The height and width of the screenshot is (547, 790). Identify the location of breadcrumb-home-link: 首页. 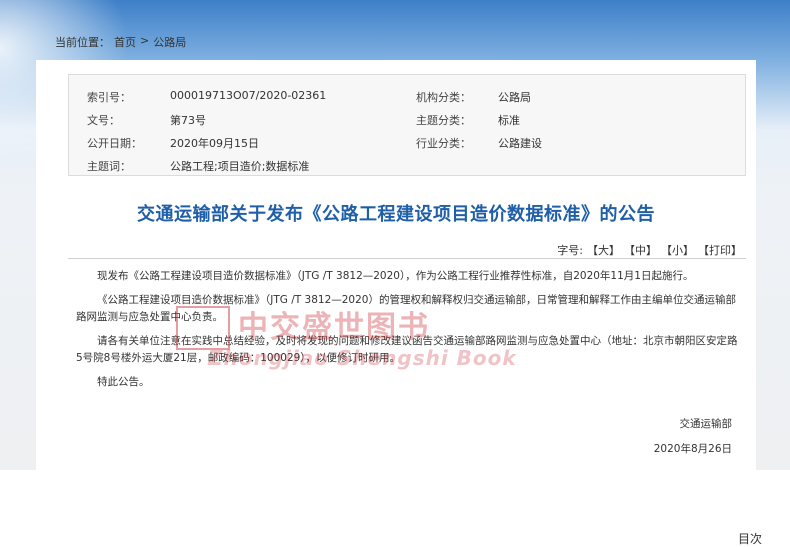
(125, 42).